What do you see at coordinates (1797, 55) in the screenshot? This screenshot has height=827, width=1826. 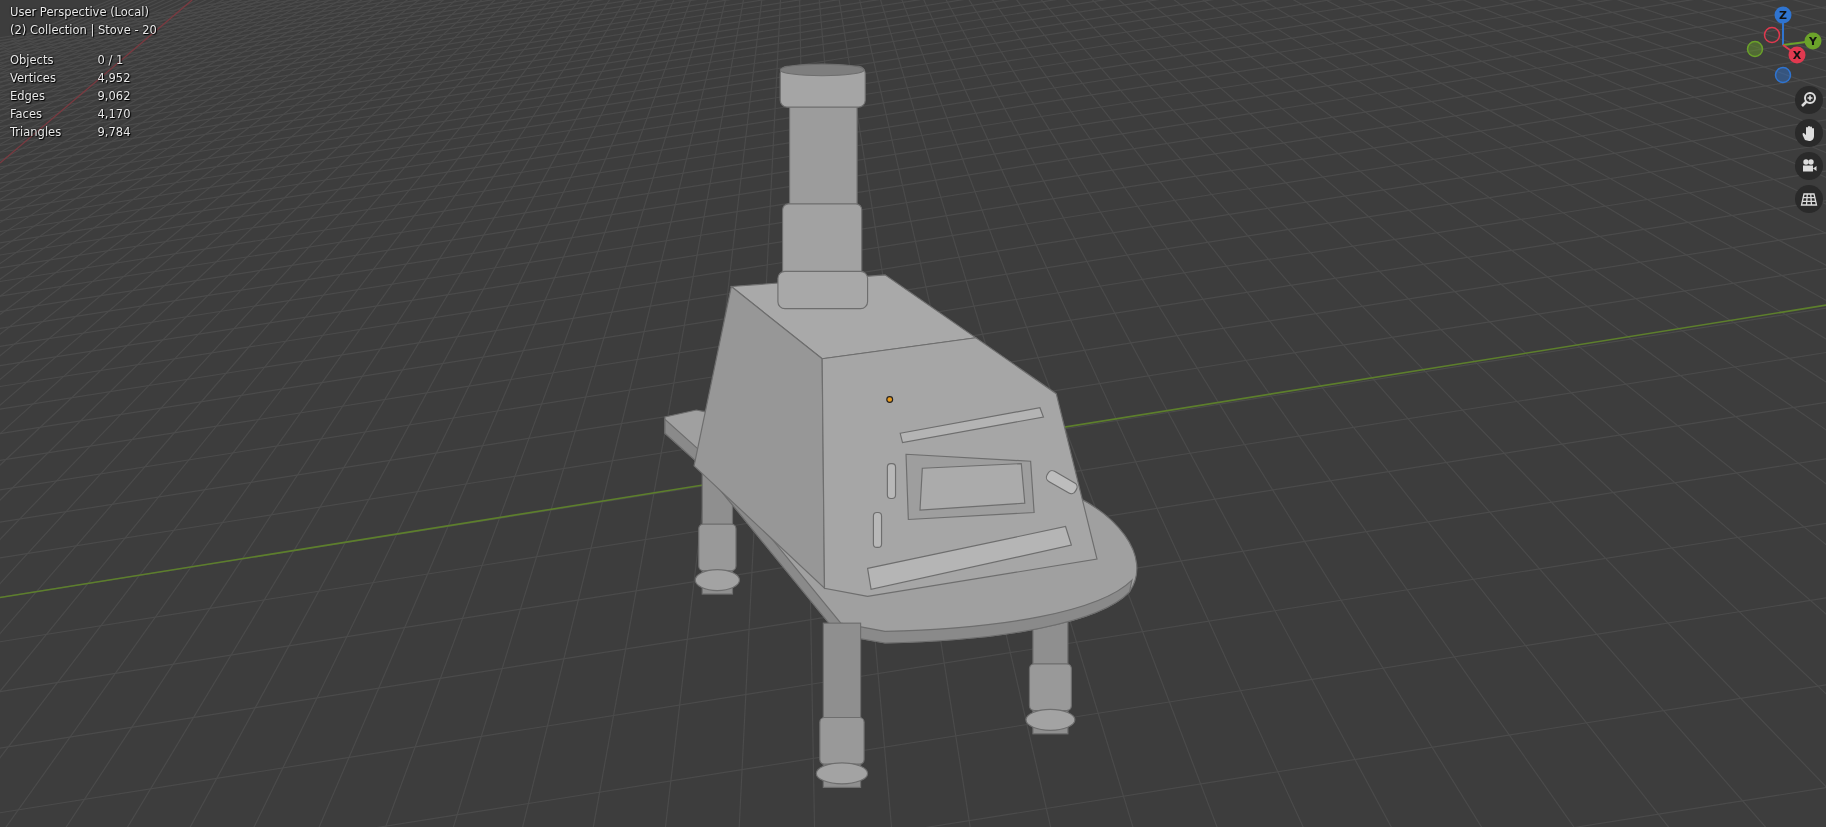 I see `axis-handle: X` at bounding box center [1797, 55].